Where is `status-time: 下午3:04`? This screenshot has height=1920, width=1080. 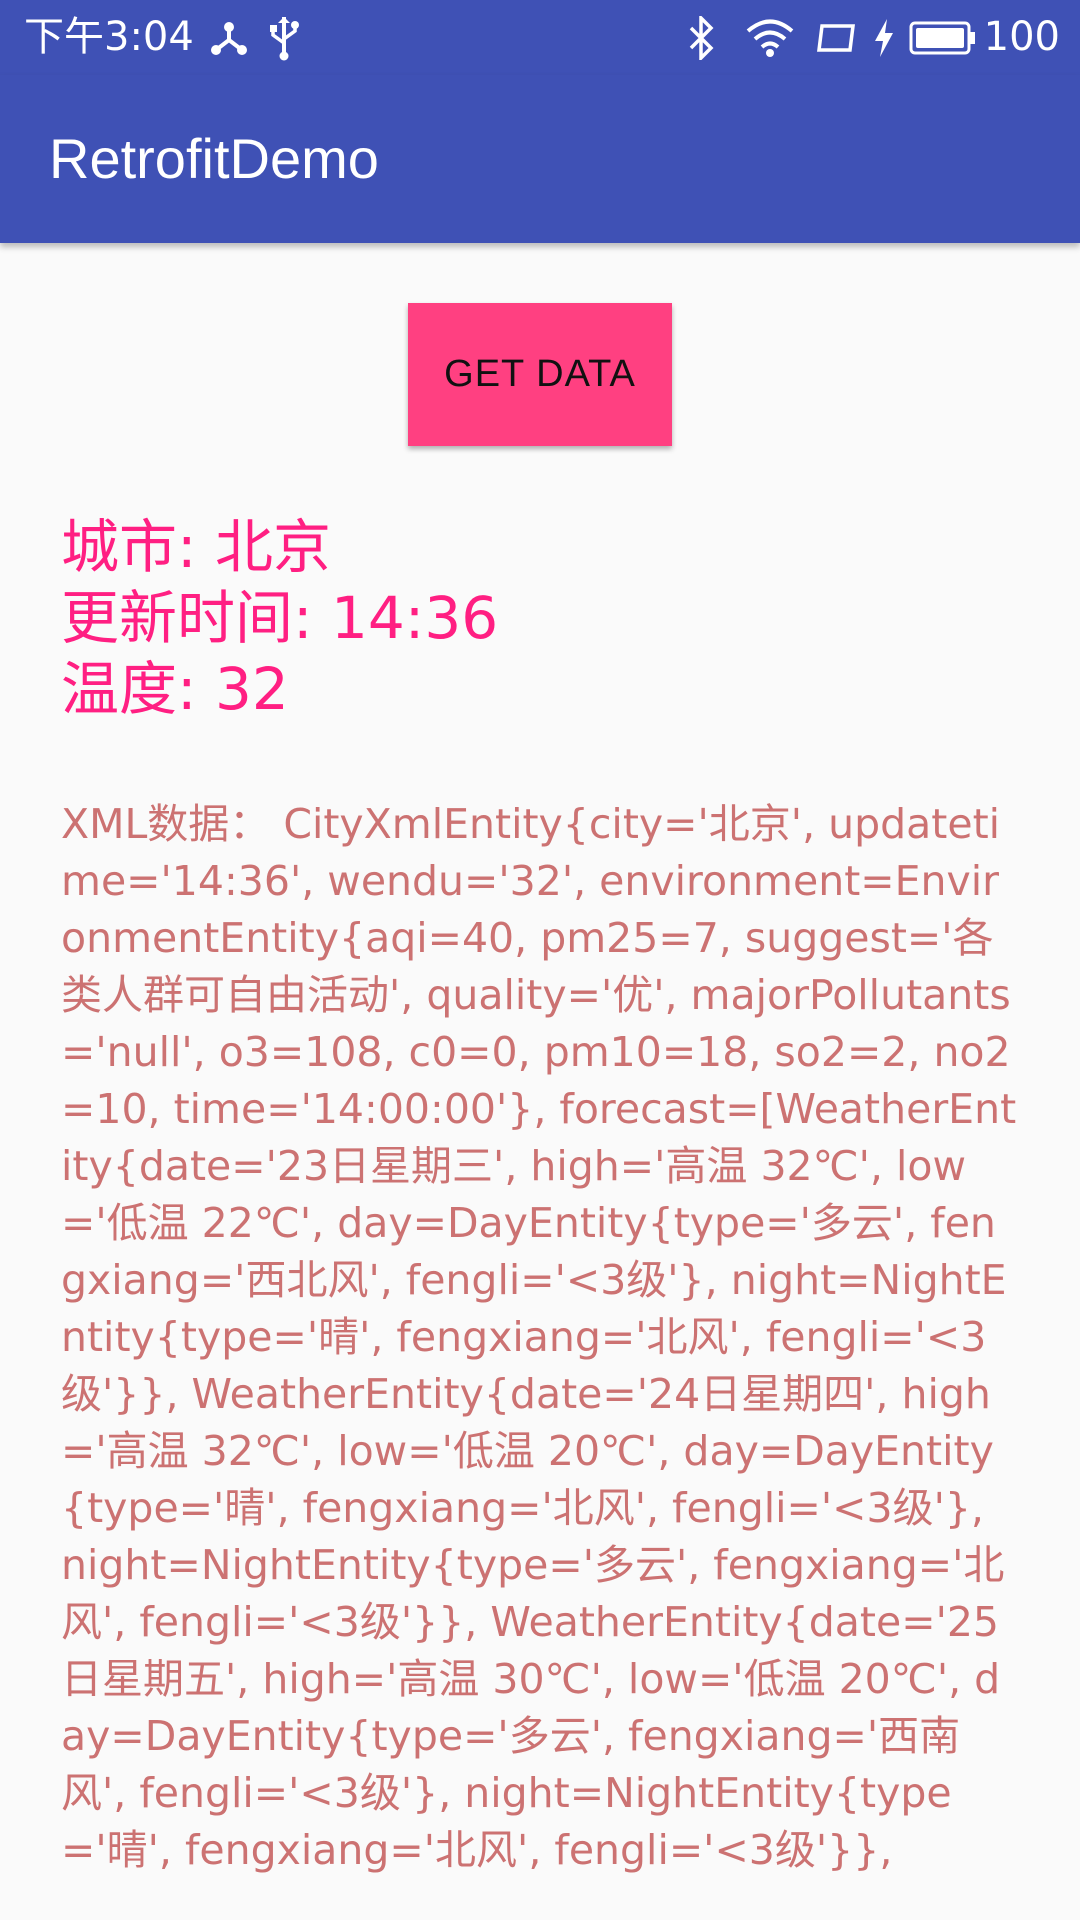
status-time: 下午3:04 is located at coordinates (109, 37).